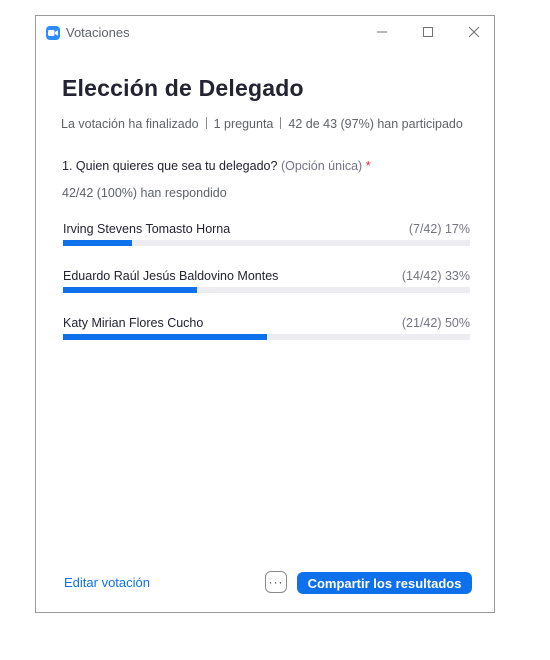 This screenshot has width=550, height=660. I want to click on poll-option: Irving Stevens Tomasto Horna (7/42) 17%, so click(266, 237).